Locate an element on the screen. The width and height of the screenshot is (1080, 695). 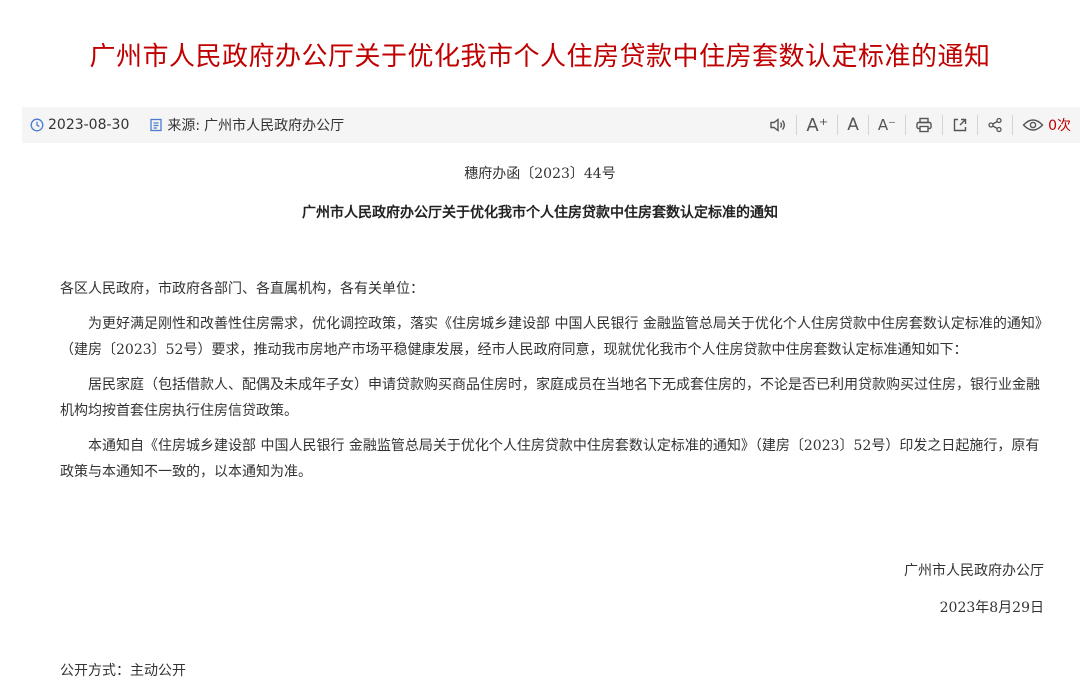
view-count: 0次 is located at coordinates (1046, 125).